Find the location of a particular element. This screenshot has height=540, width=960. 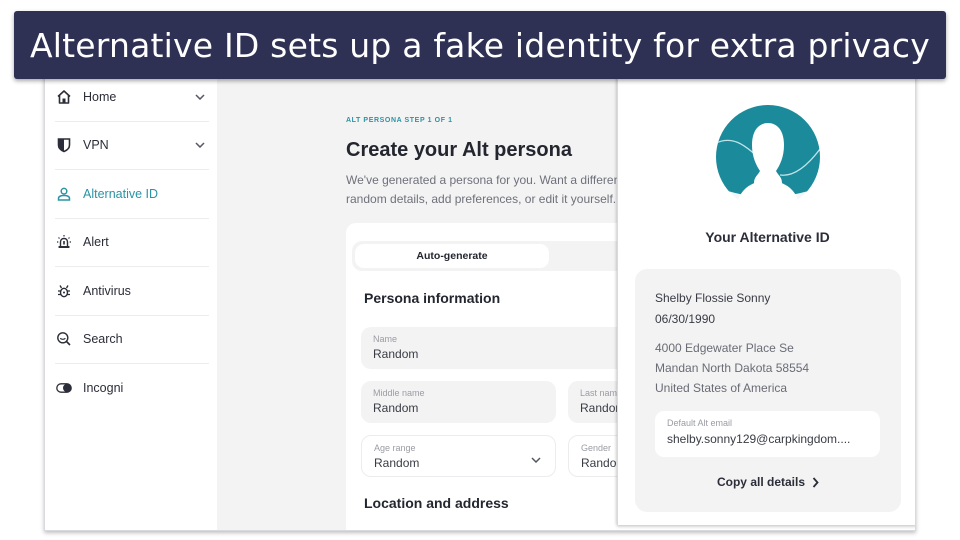

sidebar-item-label: VPN is located at coordinates (96, 145).